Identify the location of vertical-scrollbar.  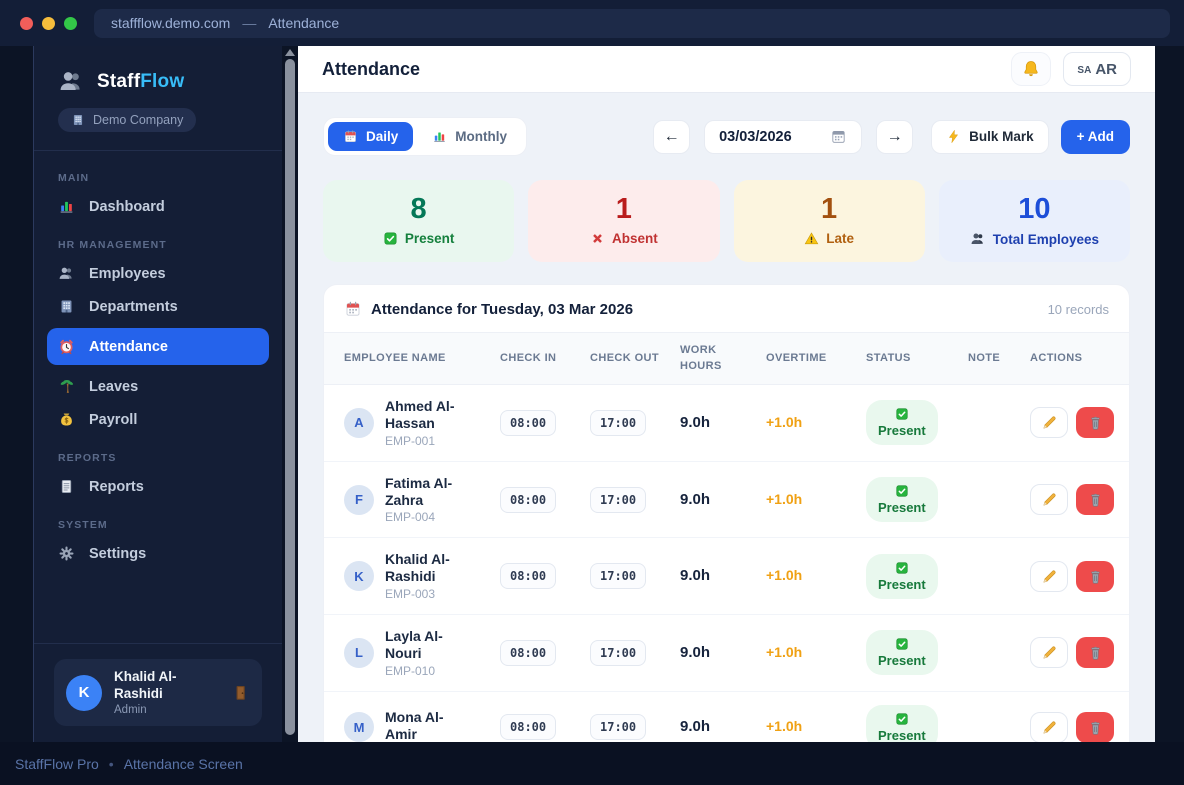
(290, 394).